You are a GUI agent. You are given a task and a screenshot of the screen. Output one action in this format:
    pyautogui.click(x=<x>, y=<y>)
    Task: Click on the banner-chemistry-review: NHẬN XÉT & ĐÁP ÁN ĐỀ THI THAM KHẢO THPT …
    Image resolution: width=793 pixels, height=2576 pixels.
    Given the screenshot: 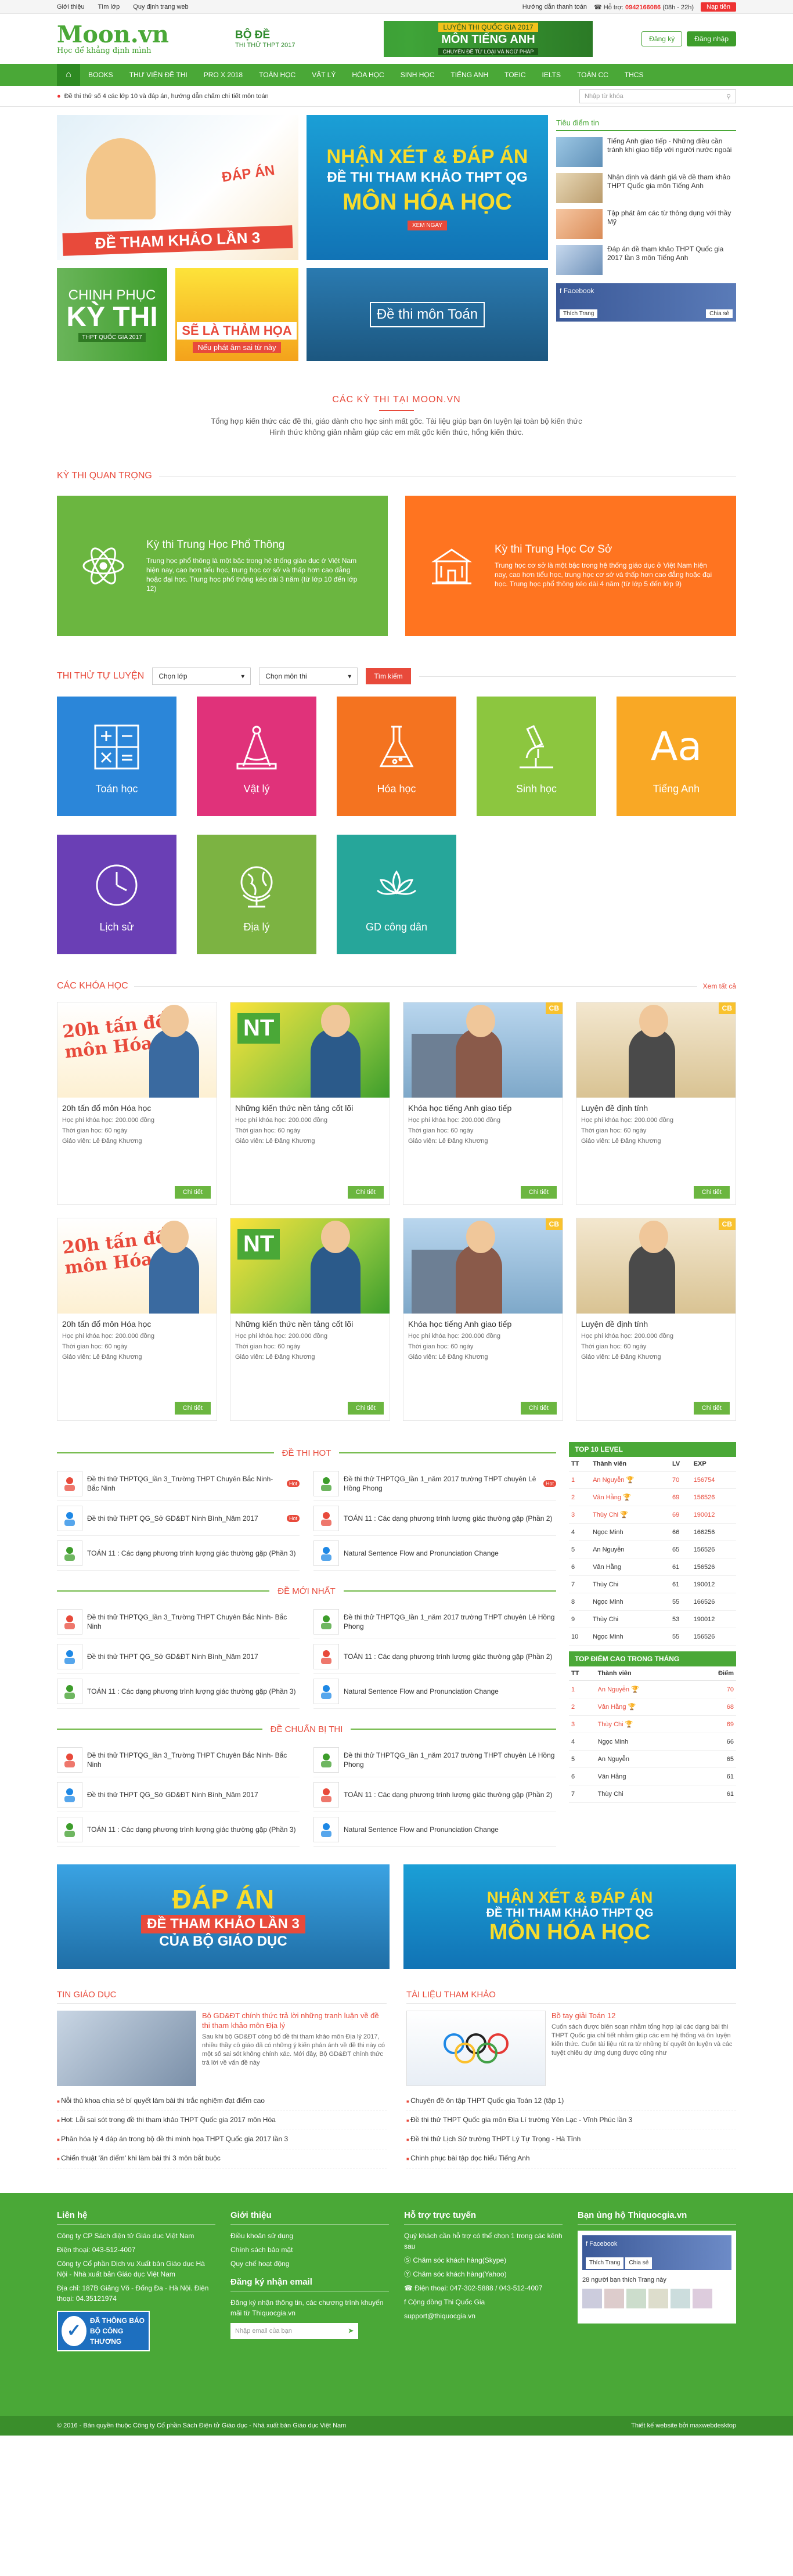 What is the action you would take?
    pyautogui.click(x=427, y=187)
    